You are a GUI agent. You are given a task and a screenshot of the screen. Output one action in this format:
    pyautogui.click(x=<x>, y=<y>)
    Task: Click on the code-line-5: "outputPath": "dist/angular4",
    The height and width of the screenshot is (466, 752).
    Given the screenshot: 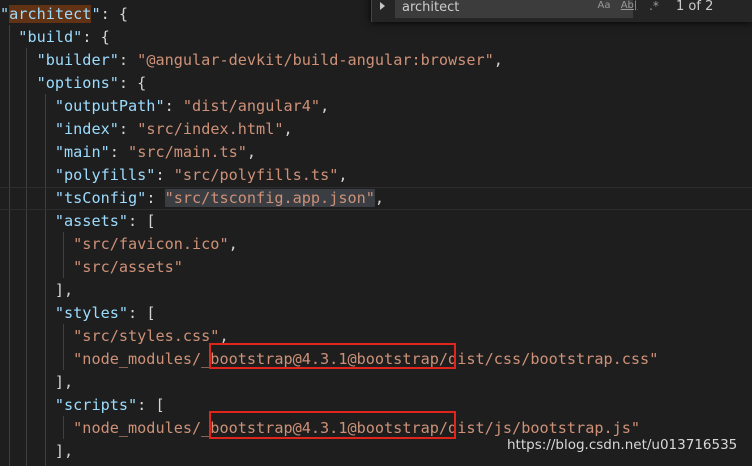 What is the action you would take?
    pyautogui.click(x=376, y=106)
    